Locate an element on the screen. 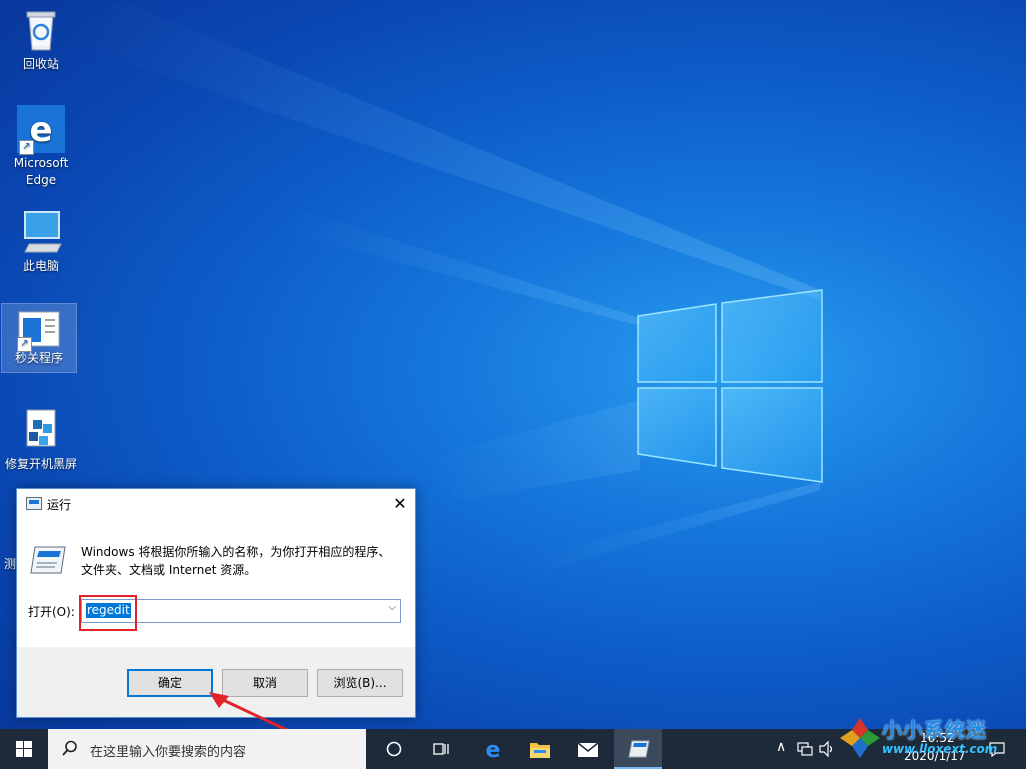 Image resolution: width=1026 pixels, height=769 pixels. app-icon: ↗ is located at coordinates (39, 334).